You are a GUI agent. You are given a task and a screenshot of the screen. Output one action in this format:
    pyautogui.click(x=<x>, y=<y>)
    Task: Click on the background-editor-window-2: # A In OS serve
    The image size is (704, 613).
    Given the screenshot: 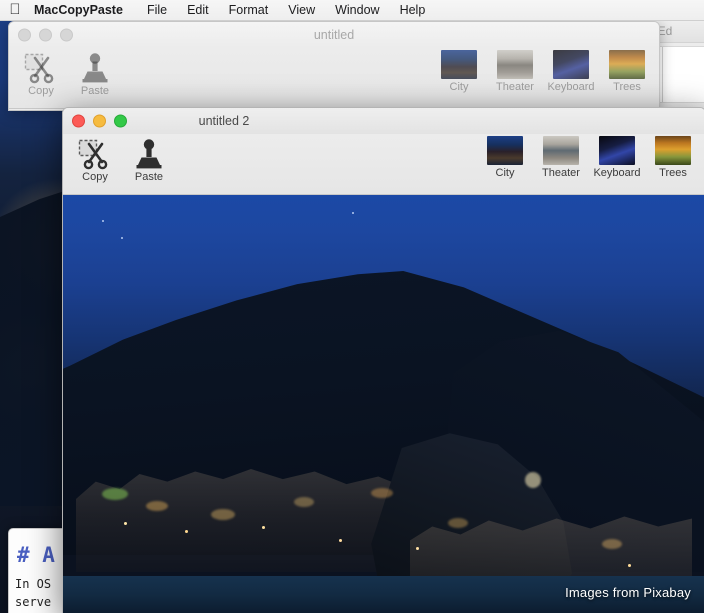 What is the action you would take?
    pyautogui.click(x=37, y=570)
    